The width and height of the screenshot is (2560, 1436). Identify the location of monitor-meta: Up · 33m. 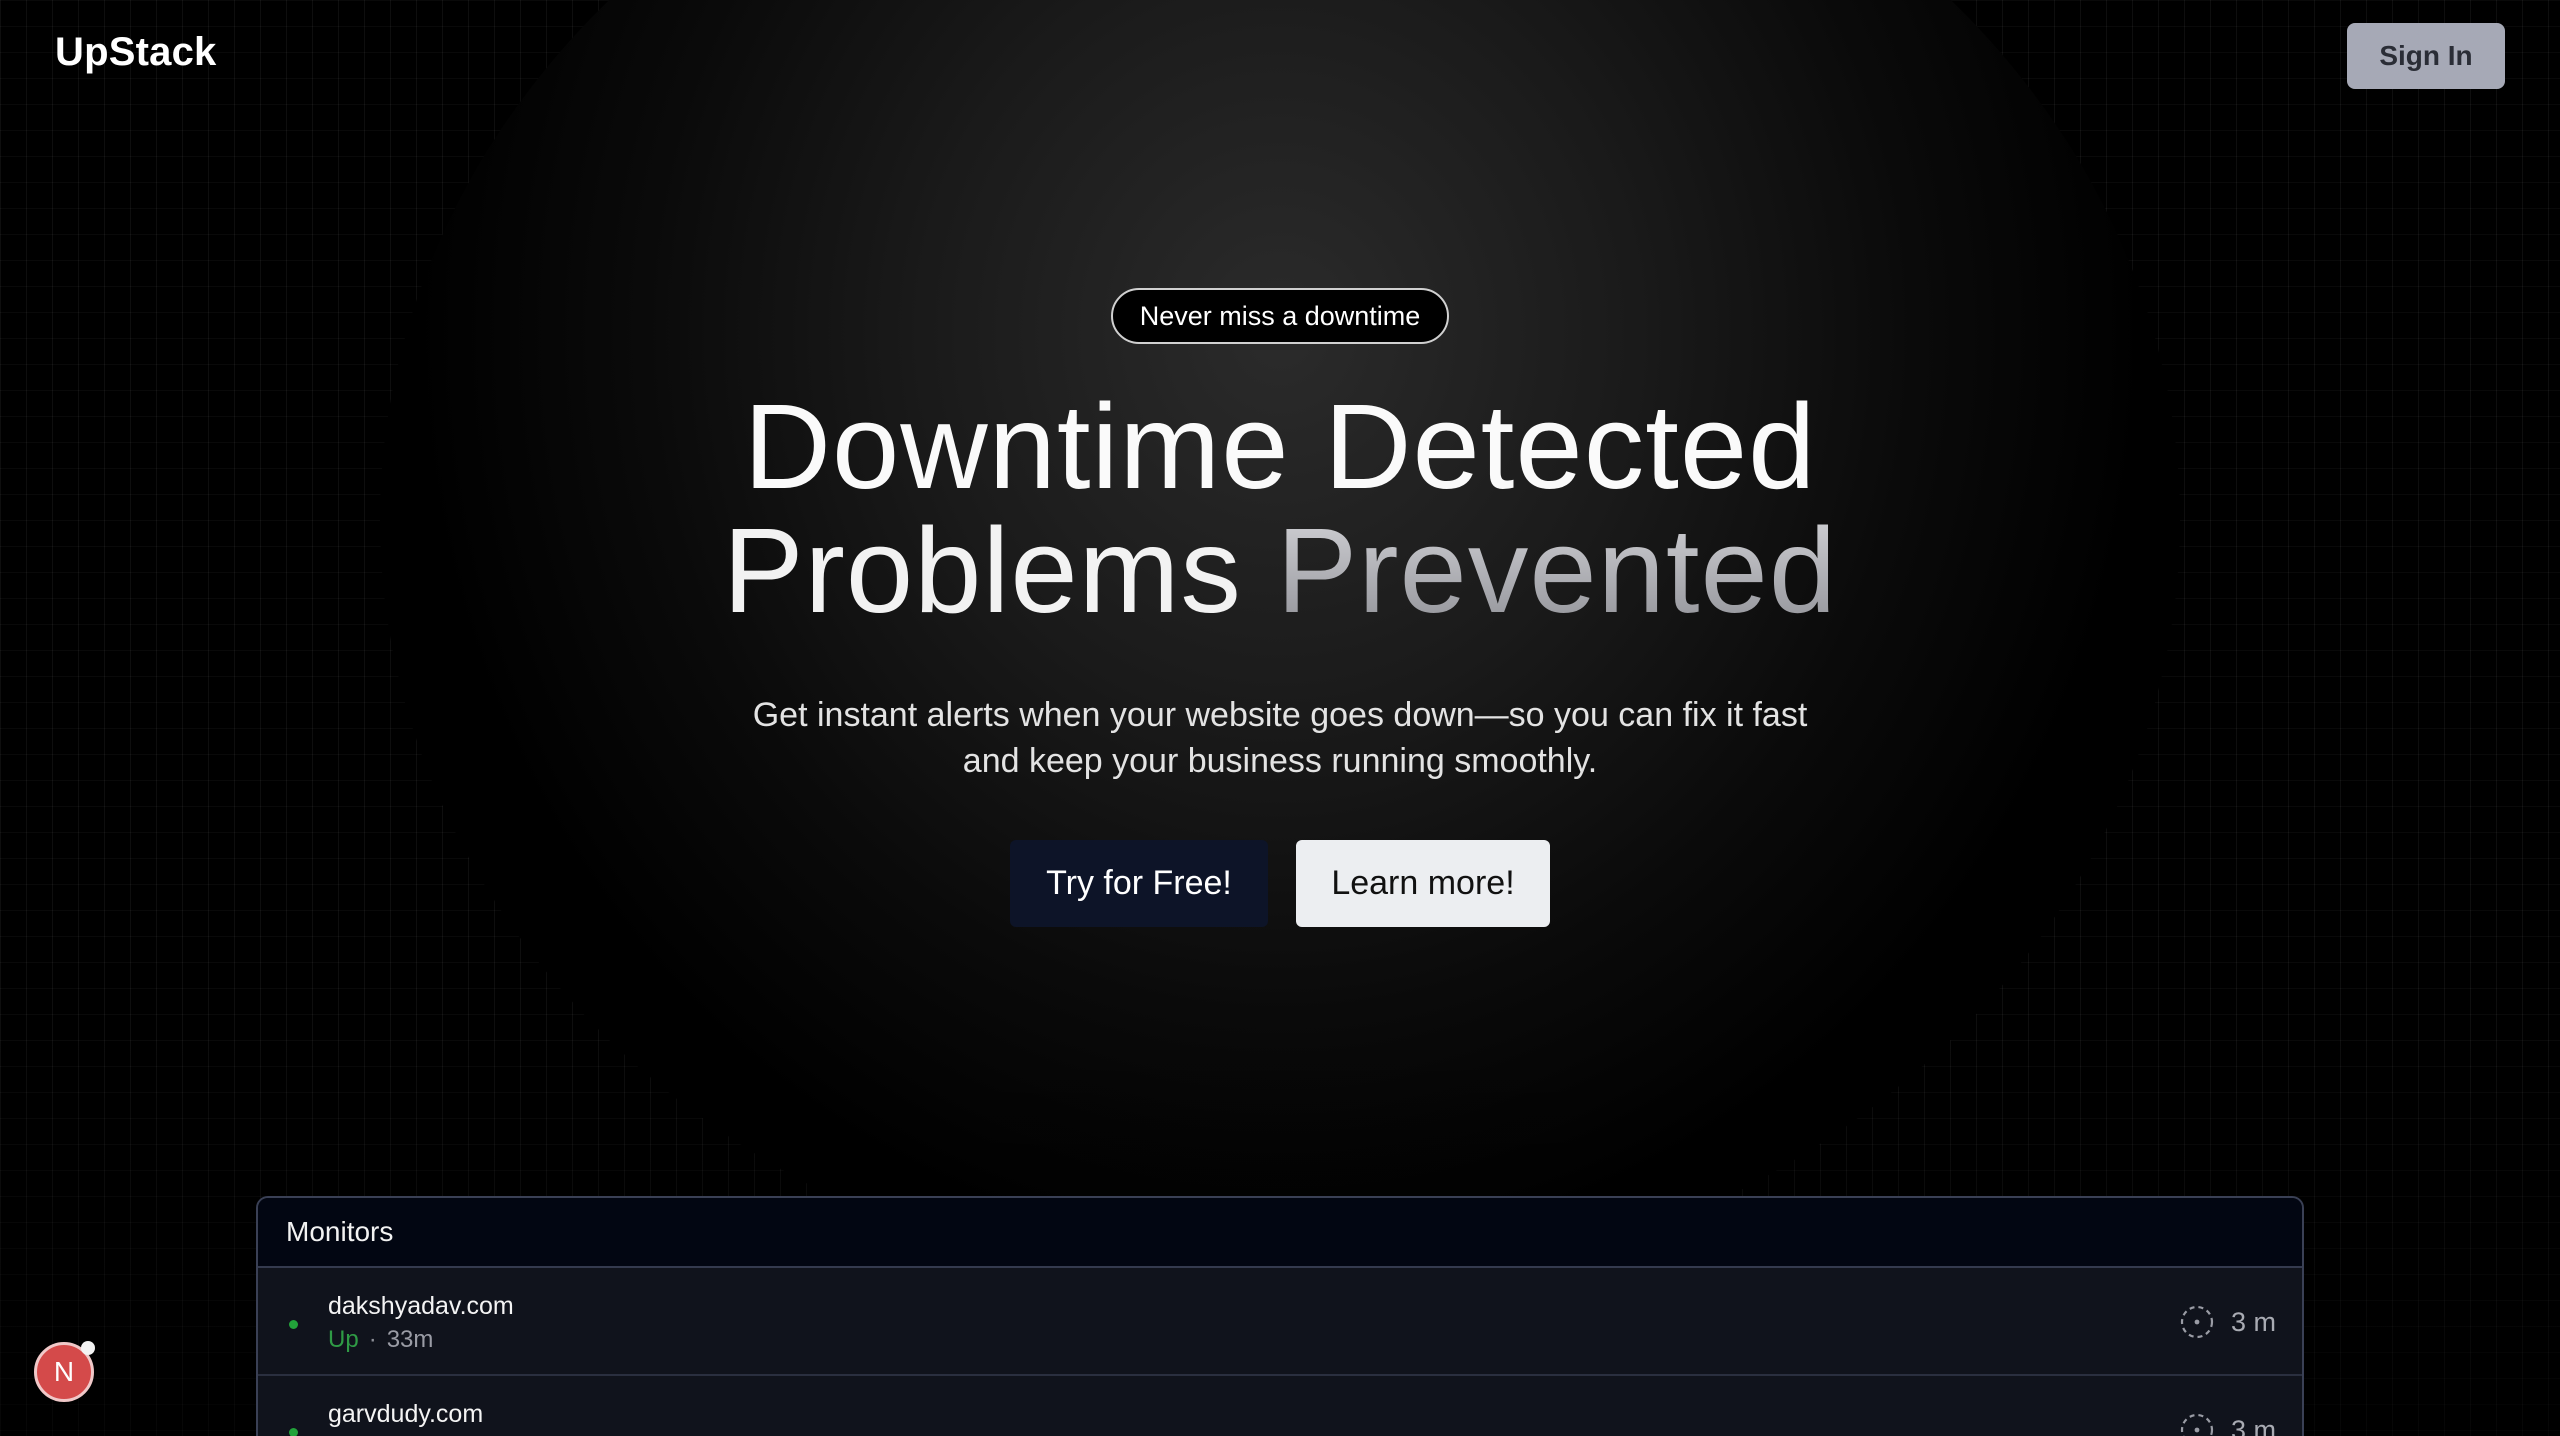
(380, 1340).